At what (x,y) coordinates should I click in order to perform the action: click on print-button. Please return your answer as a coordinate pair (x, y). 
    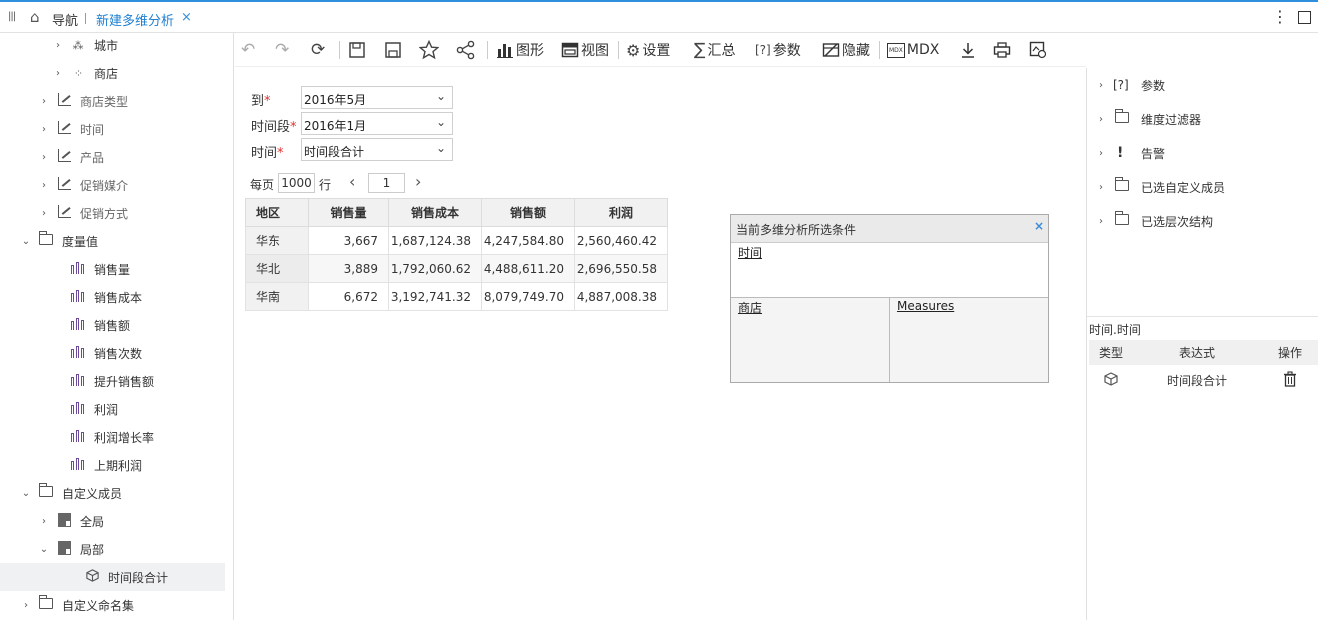
    Looking at the image, I should click on (1002, 50).